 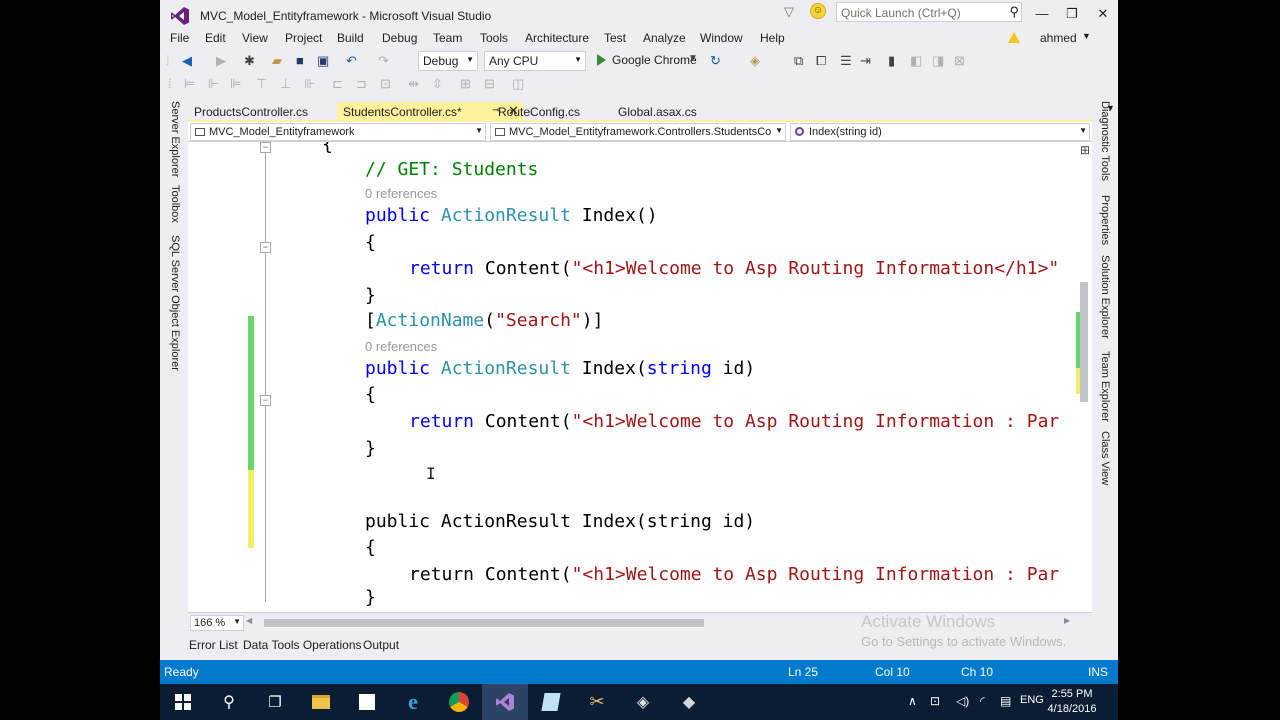 What do you see at coordinates (338, 132) in the screenshot?
I see `project-dropdown: MVC_Model_Entityframework ▼` at bounding box center [338, 132].